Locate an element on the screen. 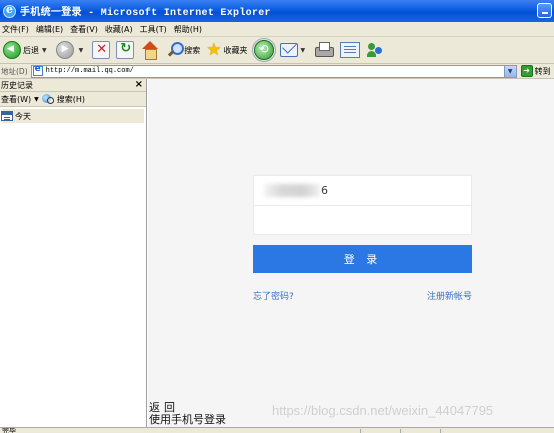  home-button is located at coordinates (150, 50).